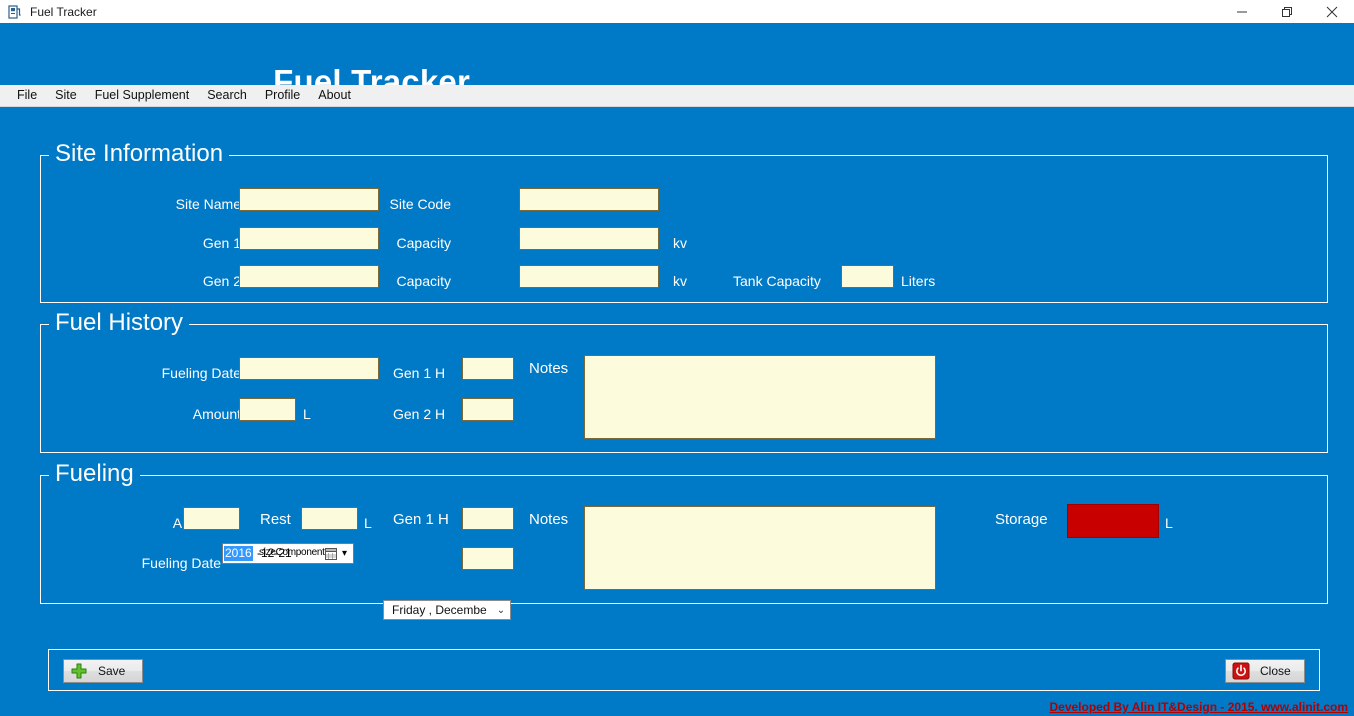  I want to click on capacity2-input, so click(589, 276).